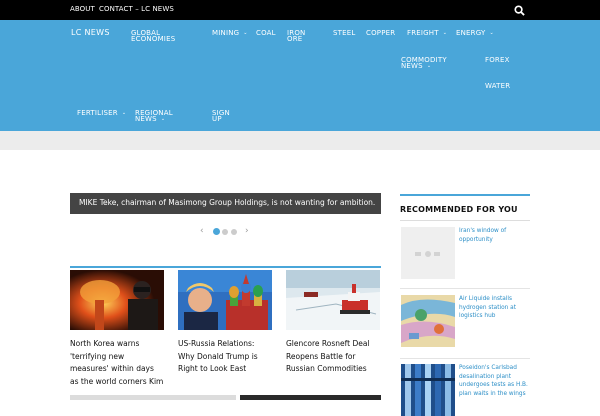  Describe the element at coordinates (380, 33) in the screenshot. I see `nav-item-copper: COPPER` at that location.